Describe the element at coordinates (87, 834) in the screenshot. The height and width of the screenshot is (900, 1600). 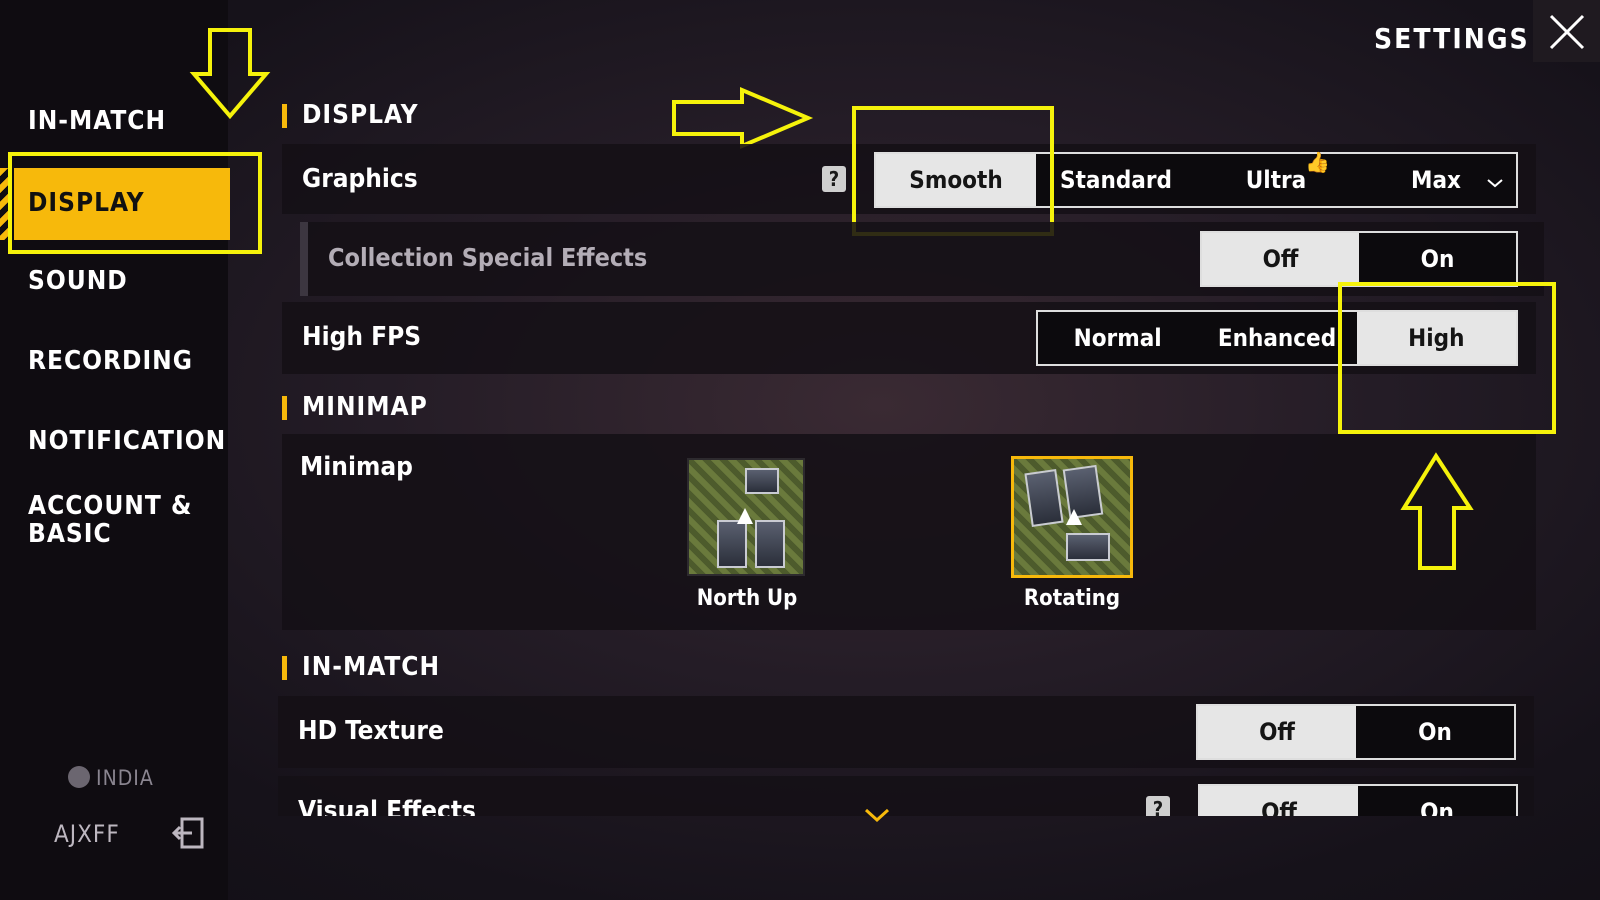
I see `username: AJXFF` at that location.